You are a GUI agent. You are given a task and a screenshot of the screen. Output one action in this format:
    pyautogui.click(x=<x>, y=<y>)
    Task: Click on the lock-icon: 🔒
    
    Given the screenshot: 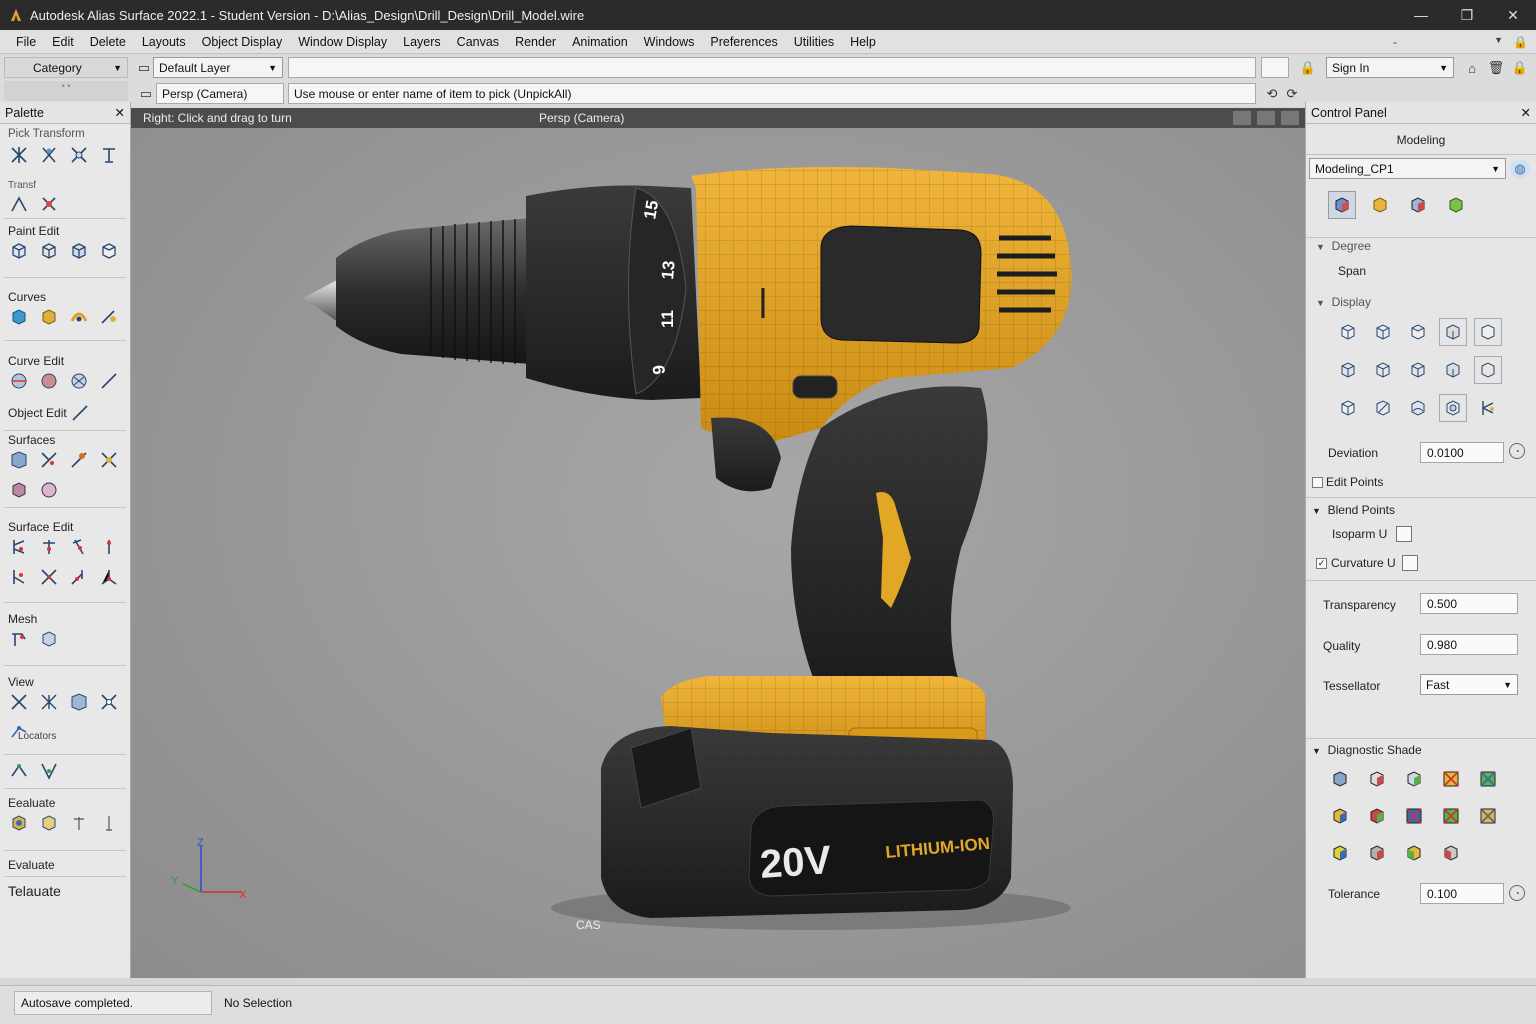 What is the action you would take?
    pyautogui.click(x=1520, y=42)
    